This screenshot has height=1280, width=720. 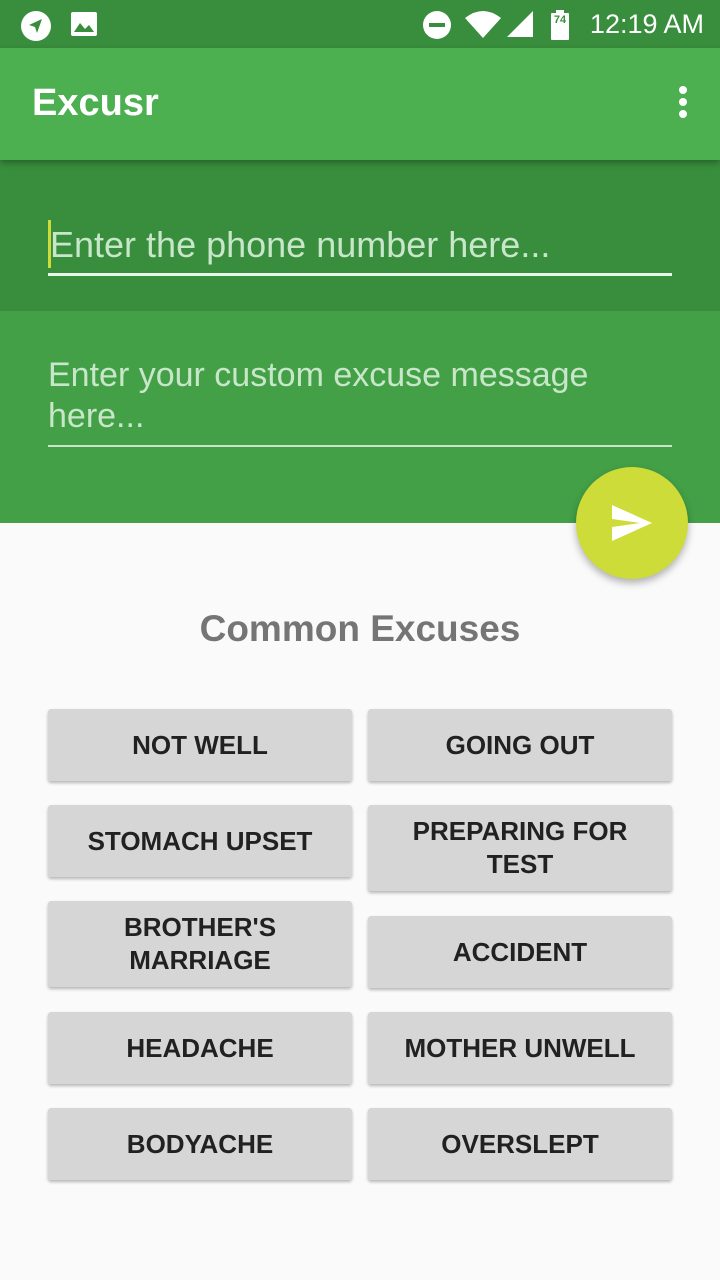 What do you see at coordinates (360, 24) in the screenshot?
I see `status-bar: 74 12:19 AM` at bounding box center [360, 24].